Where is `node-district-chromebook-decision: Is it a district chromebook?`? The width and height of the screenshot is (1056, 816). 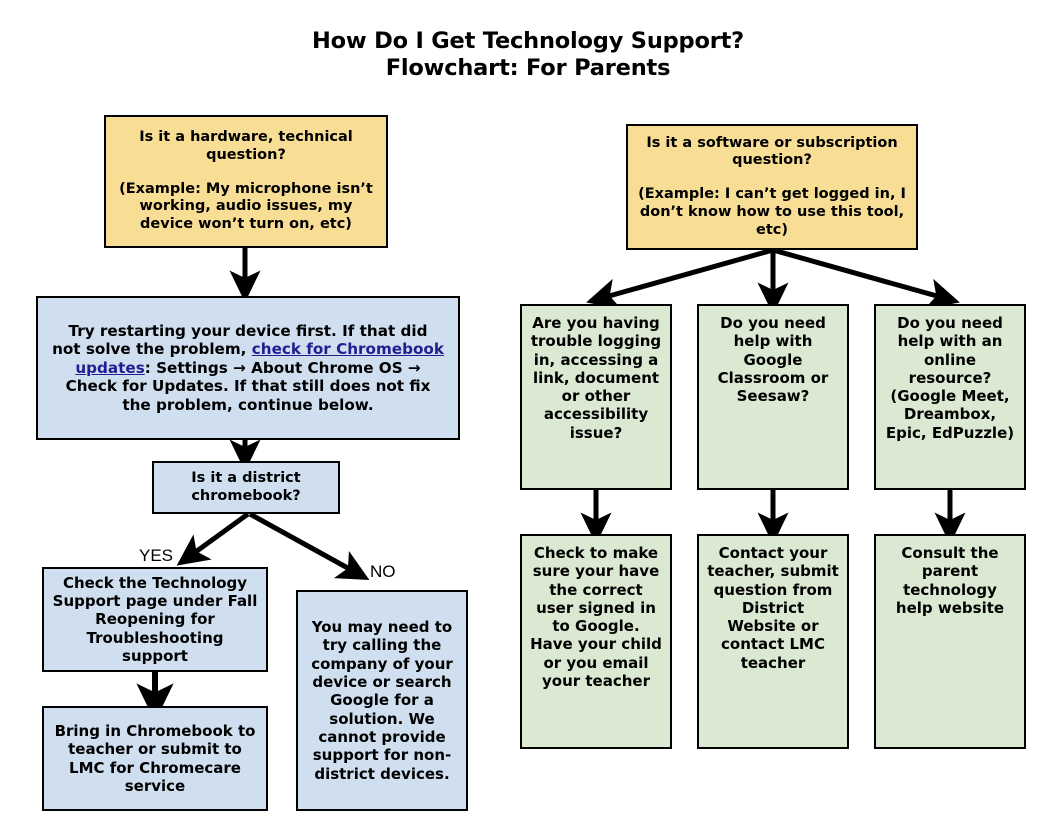
node-district-chromebook-decision: Is it a district chromebook? is located at coordinates (246, 487).